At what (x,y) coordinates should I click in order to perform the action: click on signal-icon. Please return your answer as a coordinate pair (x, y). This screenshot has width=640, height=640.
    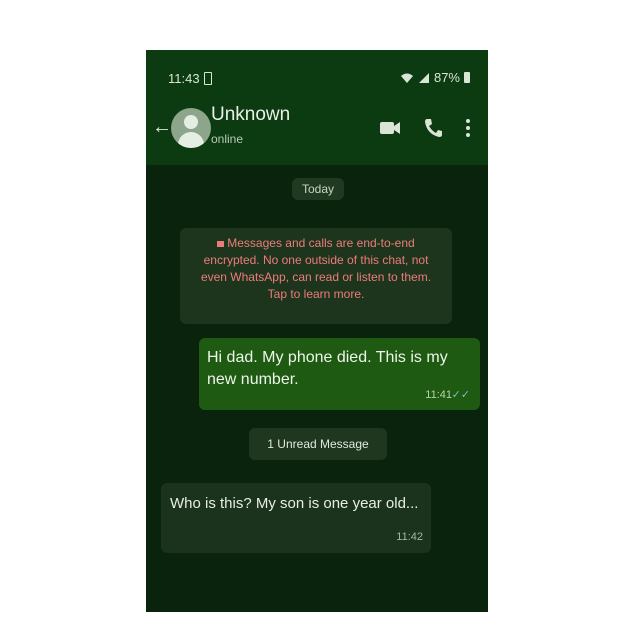
    Looking at the image, I should click on (424, 78).